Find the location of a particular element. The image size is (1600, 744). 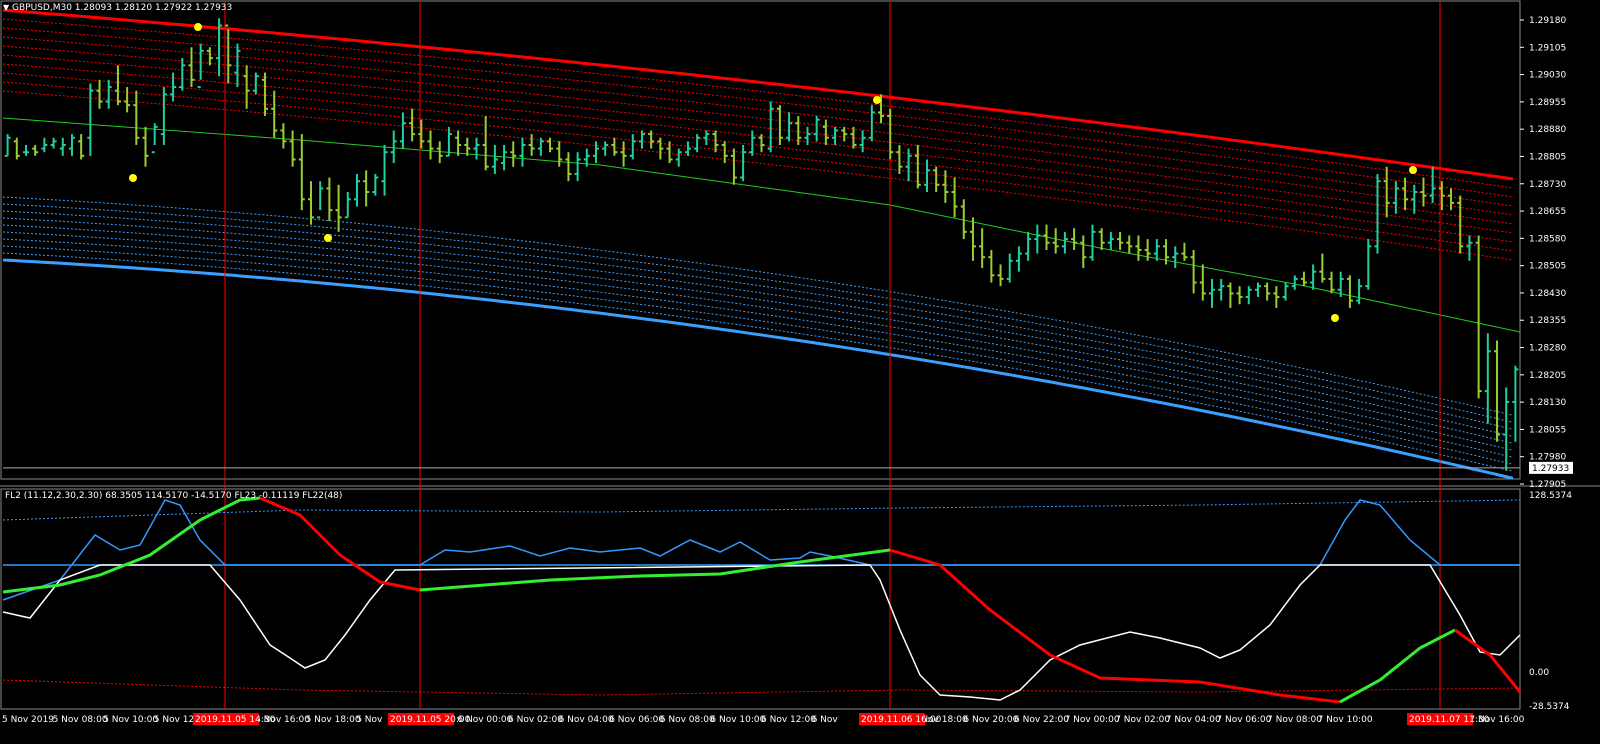

time-axis-label: 5 Nov is located at coordinates (369, 720).